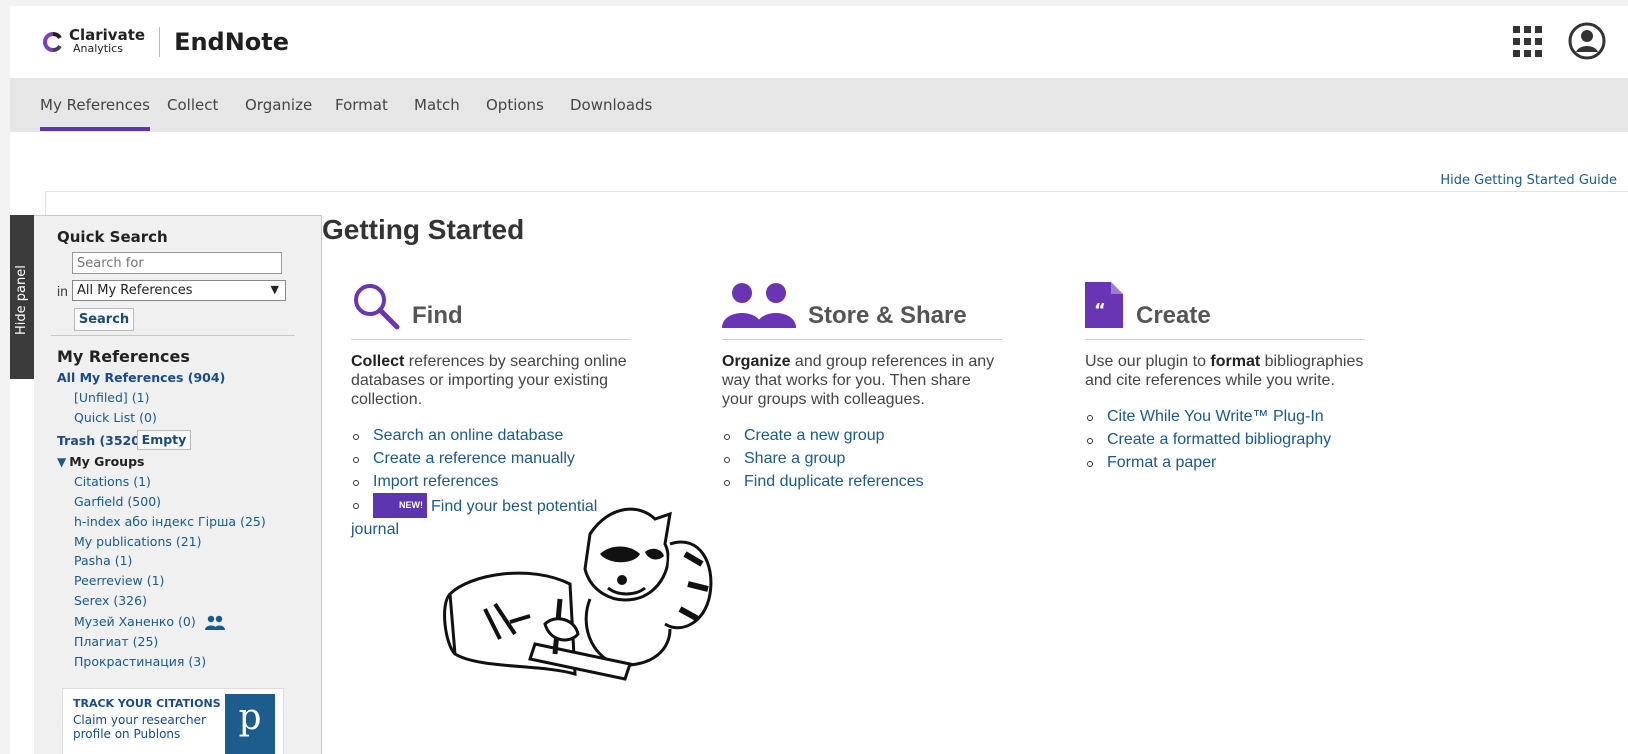 The image size is (1628, 754). What do you see at coordinates (232, 42) in the screenshot?
I see `product-name: EndNote` at bounding box center [232, 42].